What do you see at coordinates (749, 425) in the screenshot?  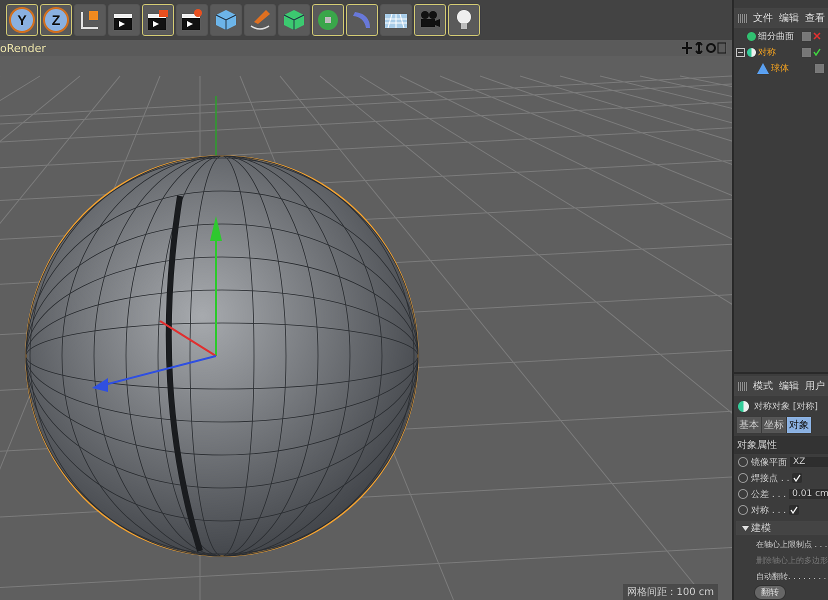 I see `tab: 基本` at bounding box center [749, 425].